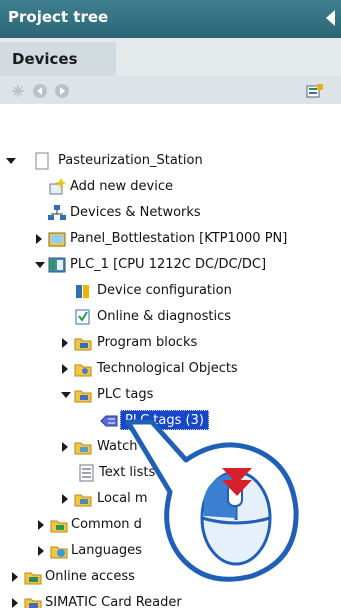 The image size is (341, 608). I want to click on tree-node-plc1: PLC_1 [CPU 1212C DC/DC/DC], so click(170, 265).